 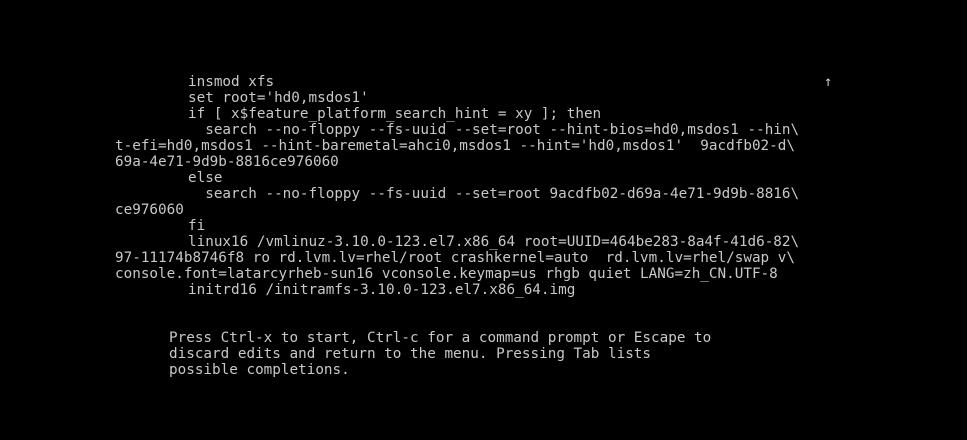 What do you see at coordinates (828, 82) in the screenshot?
I see `scroll-up-indicator-icon: ↑` at bounding box center [828, 82].